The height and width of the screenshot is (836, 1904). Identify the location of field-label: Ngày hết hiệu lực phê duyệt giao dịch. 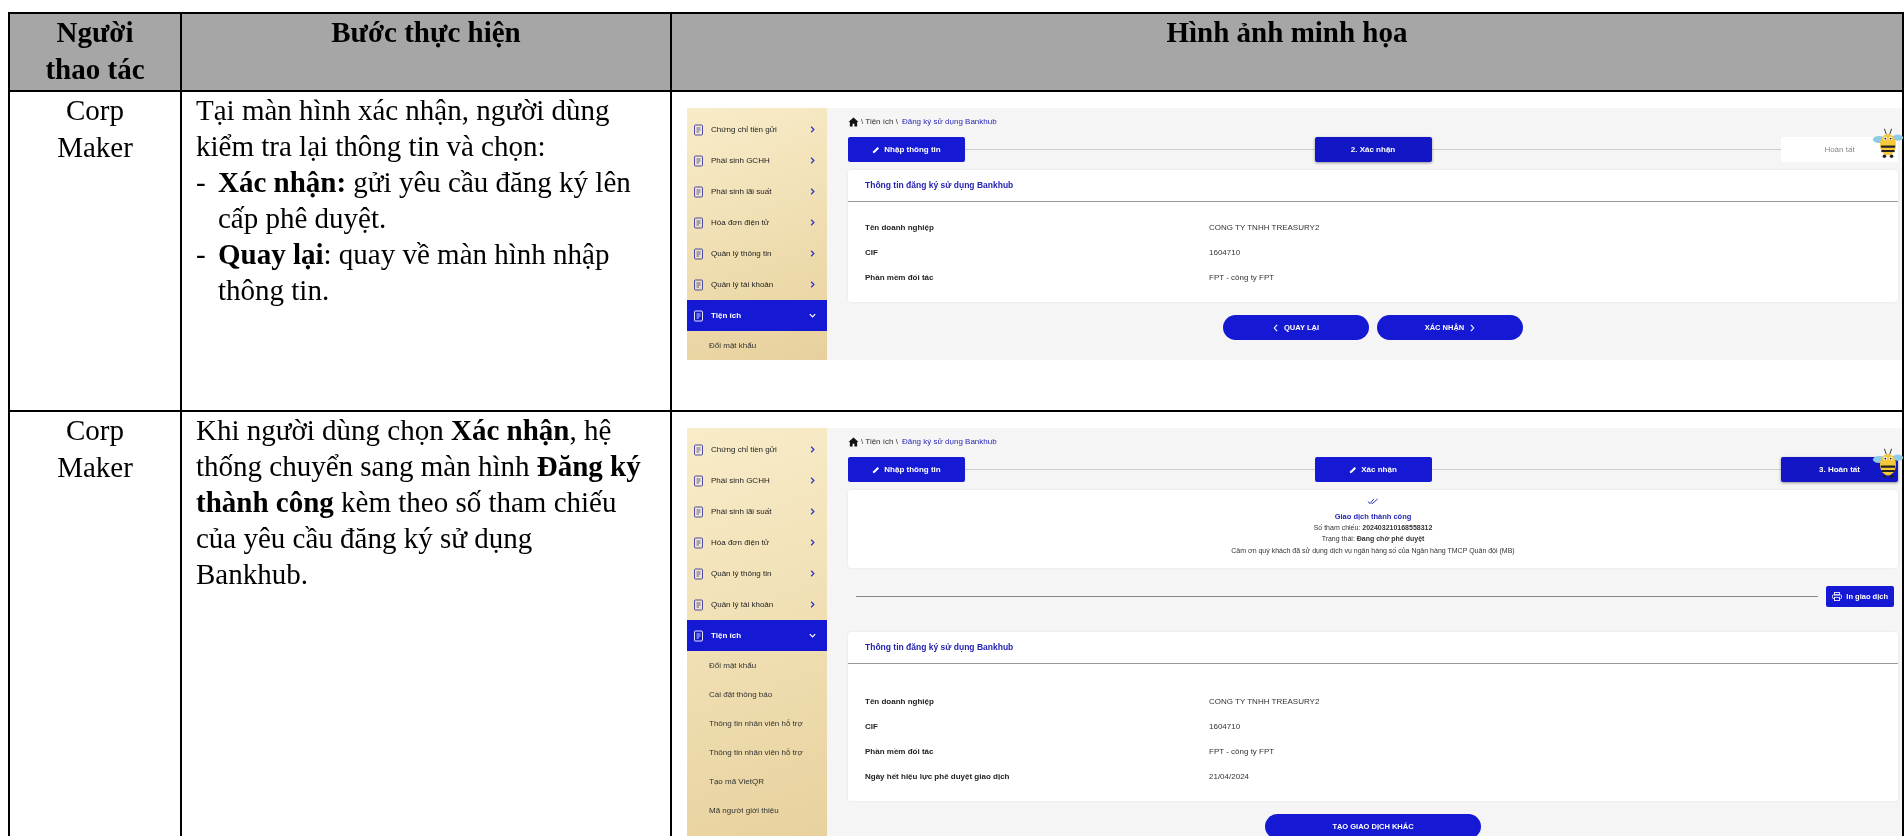
(938, 777).